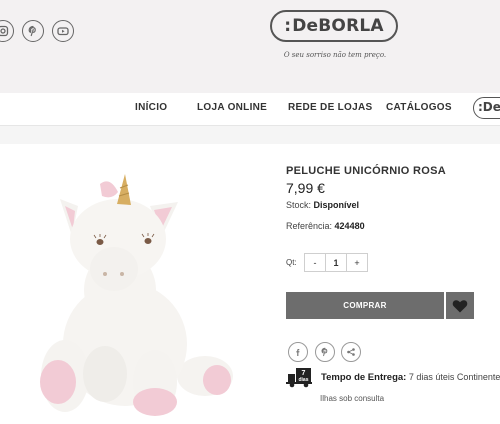 The image size is (500, 424). Describe the element at coordinates (330, 107) in the screenshot. I see `nav-item-rede-de-lojas: REDE DE LOJAS` at that location.